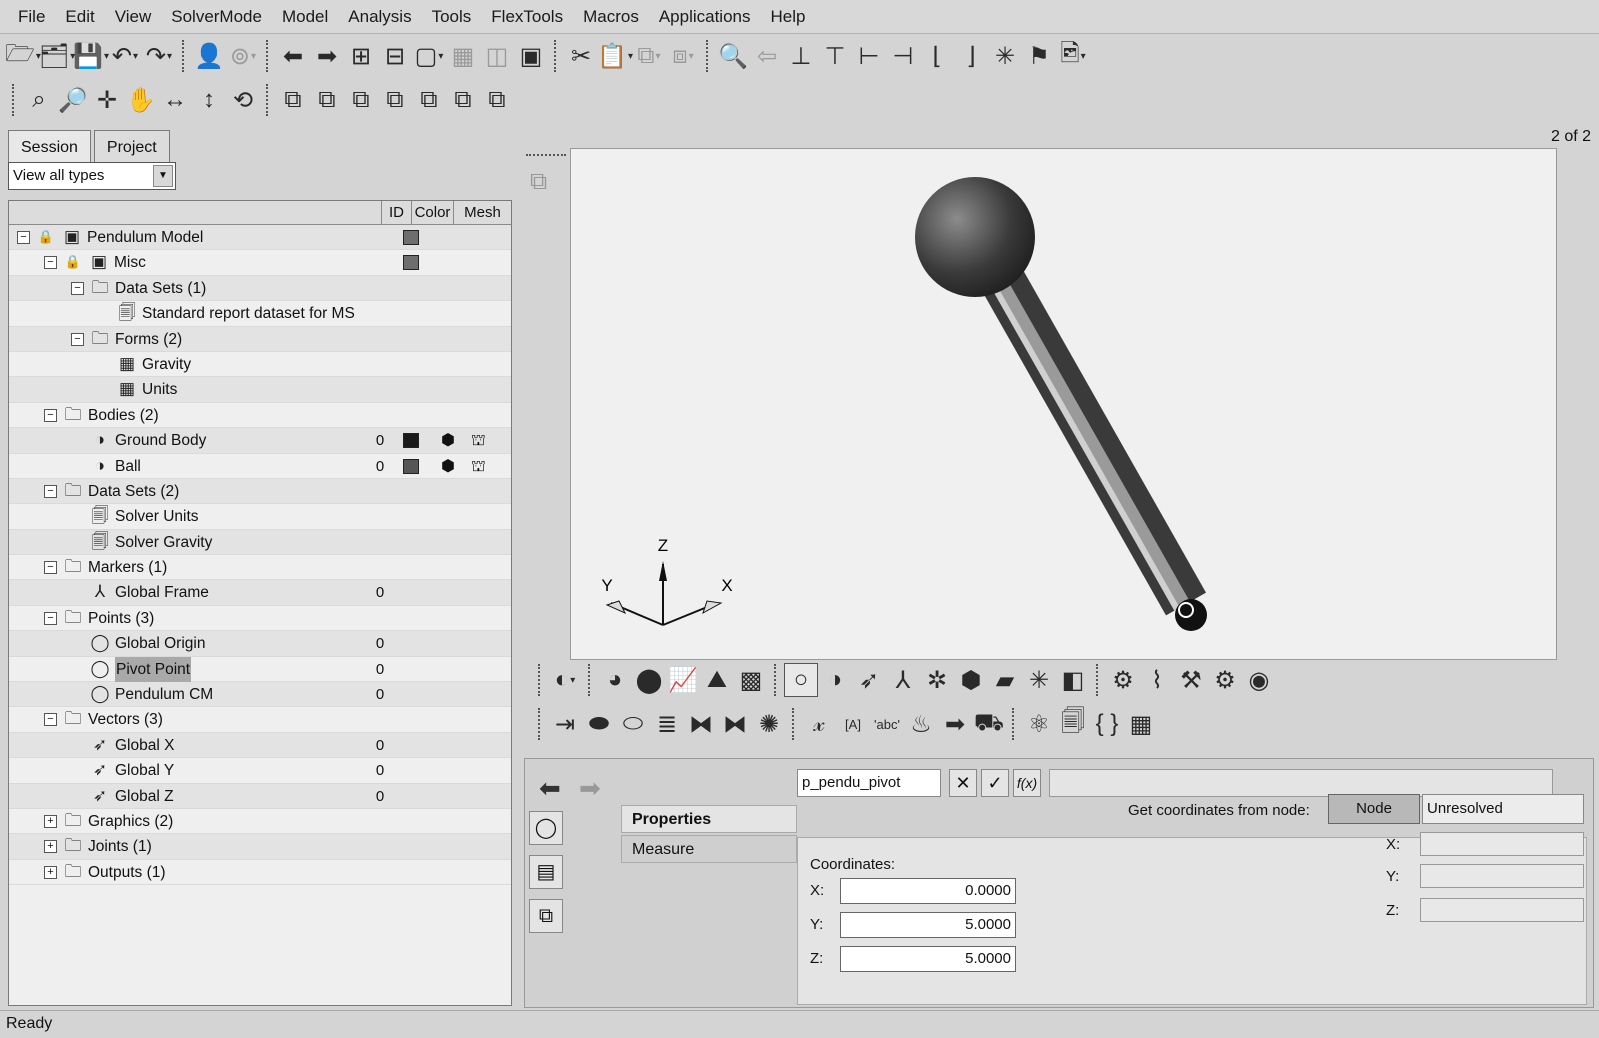  What do you see at coordinates (396, 212) in the screenshot?
I see `column-id: ID` at bounding box center [396, 212].